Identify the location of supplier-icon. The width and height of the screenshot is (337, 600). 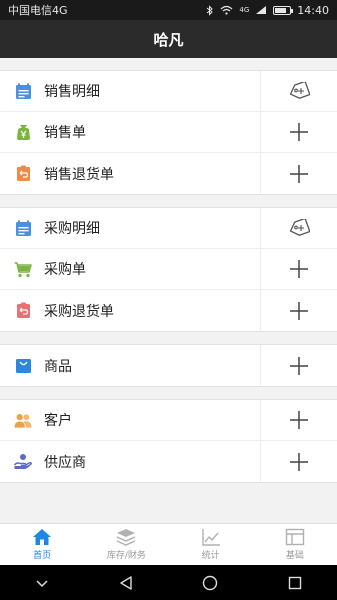
(23, 462).